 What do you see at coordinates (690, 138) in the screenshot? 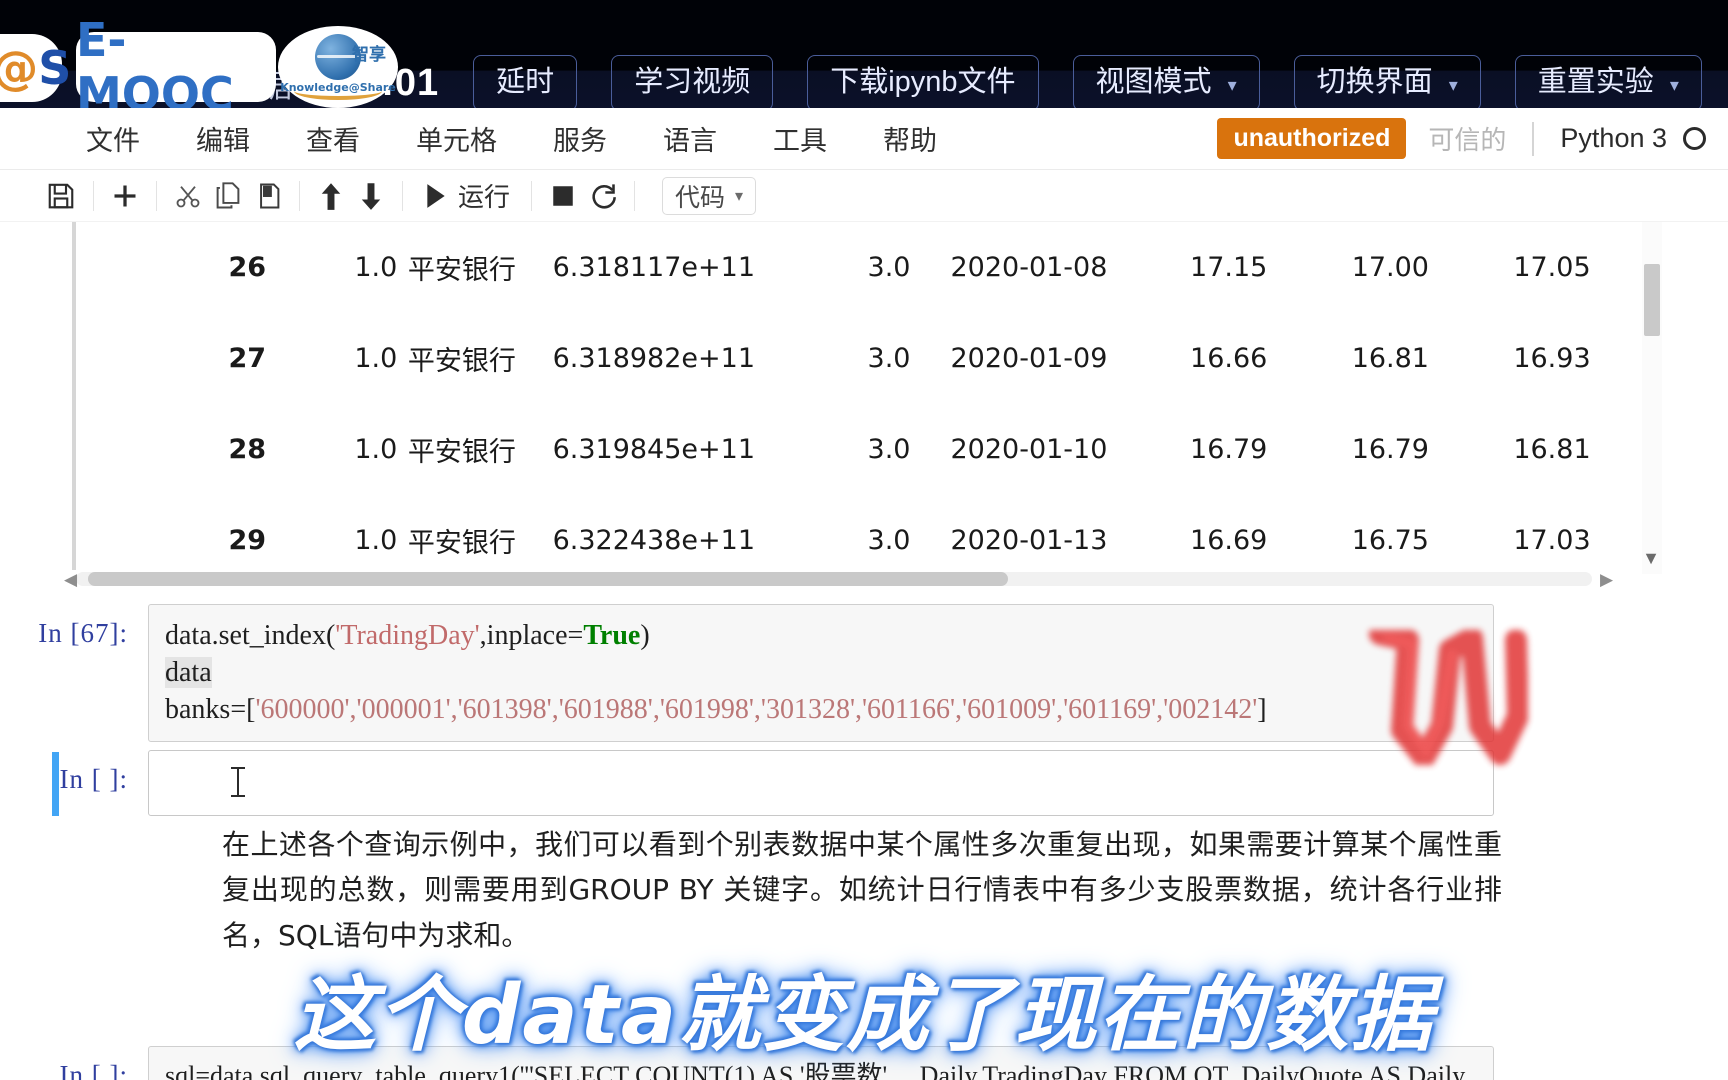
I see `menu-item-language: 语言` at bounding box center [690, 138].